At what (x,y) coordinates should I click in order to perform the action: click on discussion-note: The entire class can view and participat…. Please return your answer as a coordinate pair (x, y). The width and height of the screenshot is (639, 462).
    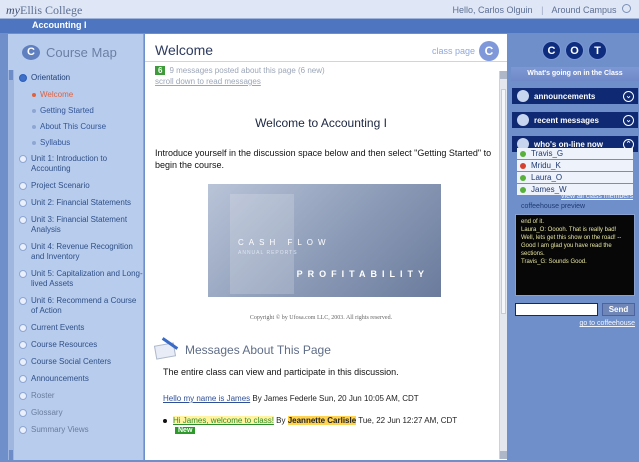
    Looking at the image, I should click on (281, 372).